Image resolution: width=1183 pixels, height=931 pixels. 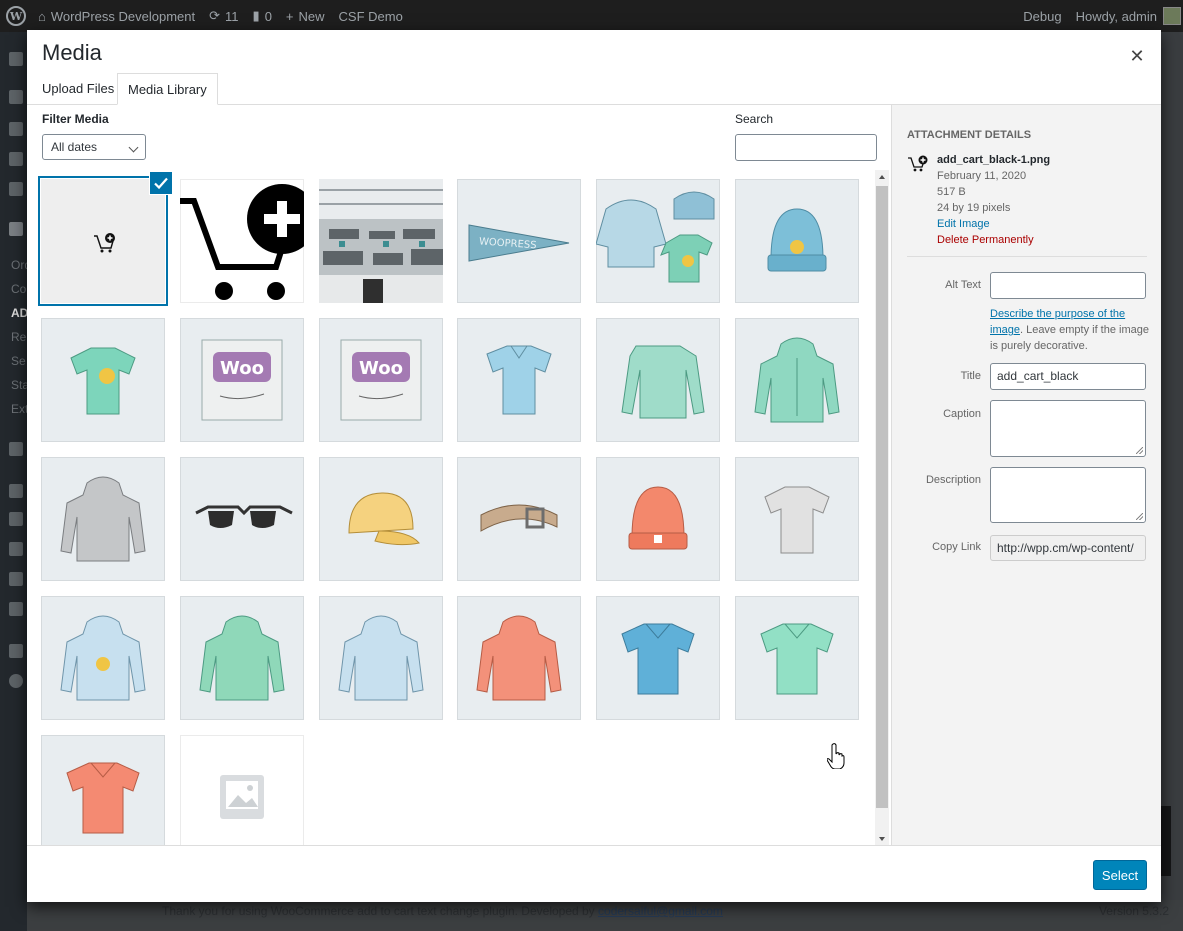 What do you see at coordinates (42, 16) in the screenshot?
I see `home-icon: ⌂` at bounding box center [42, 16].